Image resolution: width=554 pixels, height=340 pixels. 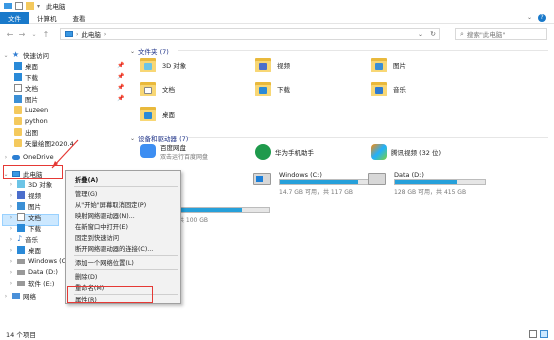 What do you see at coordinates (19, 296) in the screenshot?
I see `sidebar-item-network: › 网络` at bounding box center [19, 296].